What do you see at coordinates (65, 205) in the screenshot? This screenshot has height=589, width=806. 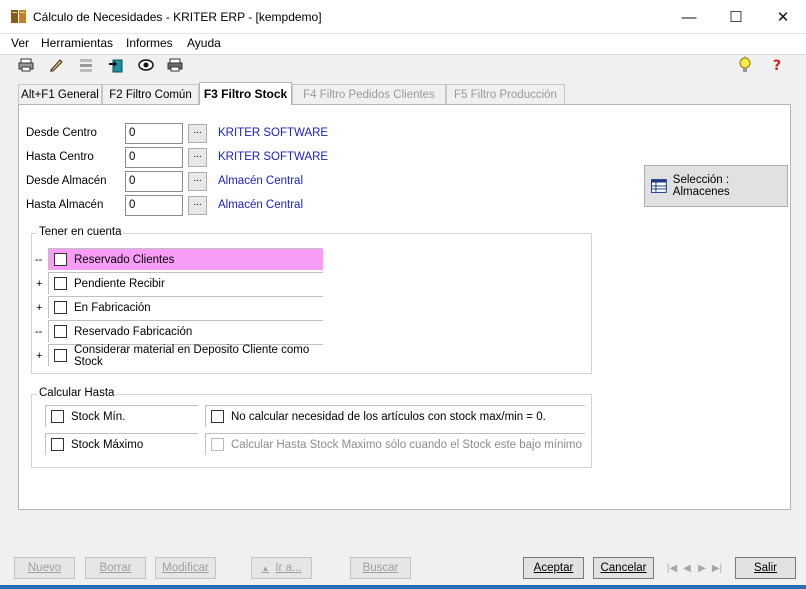 I see `hasta-almacen-label: Hasta Almacén` at bounding box center [65, 205].